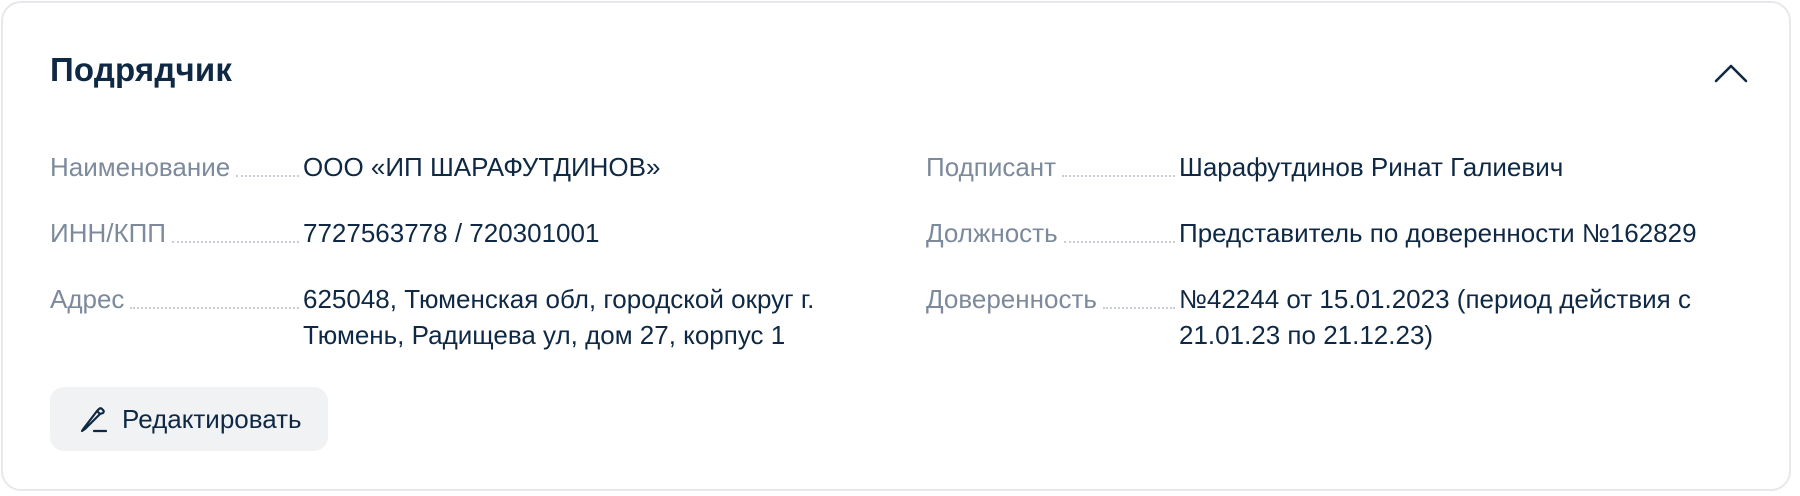 This screenshot has width=1800, height=496. What do you see at coordinates (992, 233) in the screenshot?
I see `field-label: Должность` at bounding box center [992, 233].